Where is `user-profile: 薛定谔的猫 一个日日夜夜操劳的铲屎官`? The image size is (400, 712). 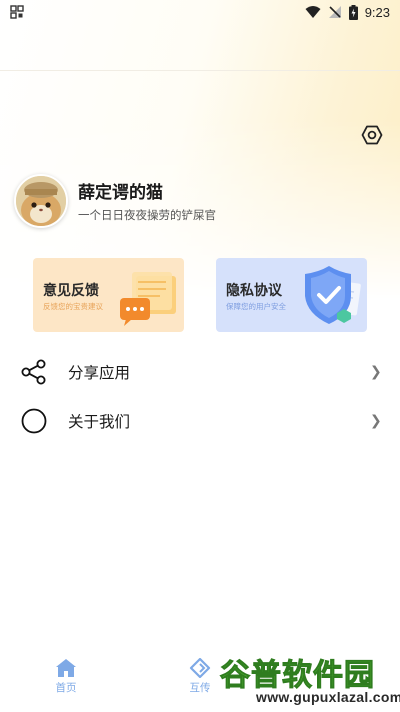
user-profile: 薛定谔的猫 一个日日夜夜操劳的铲屎官 is located at coordinates (199, 202).